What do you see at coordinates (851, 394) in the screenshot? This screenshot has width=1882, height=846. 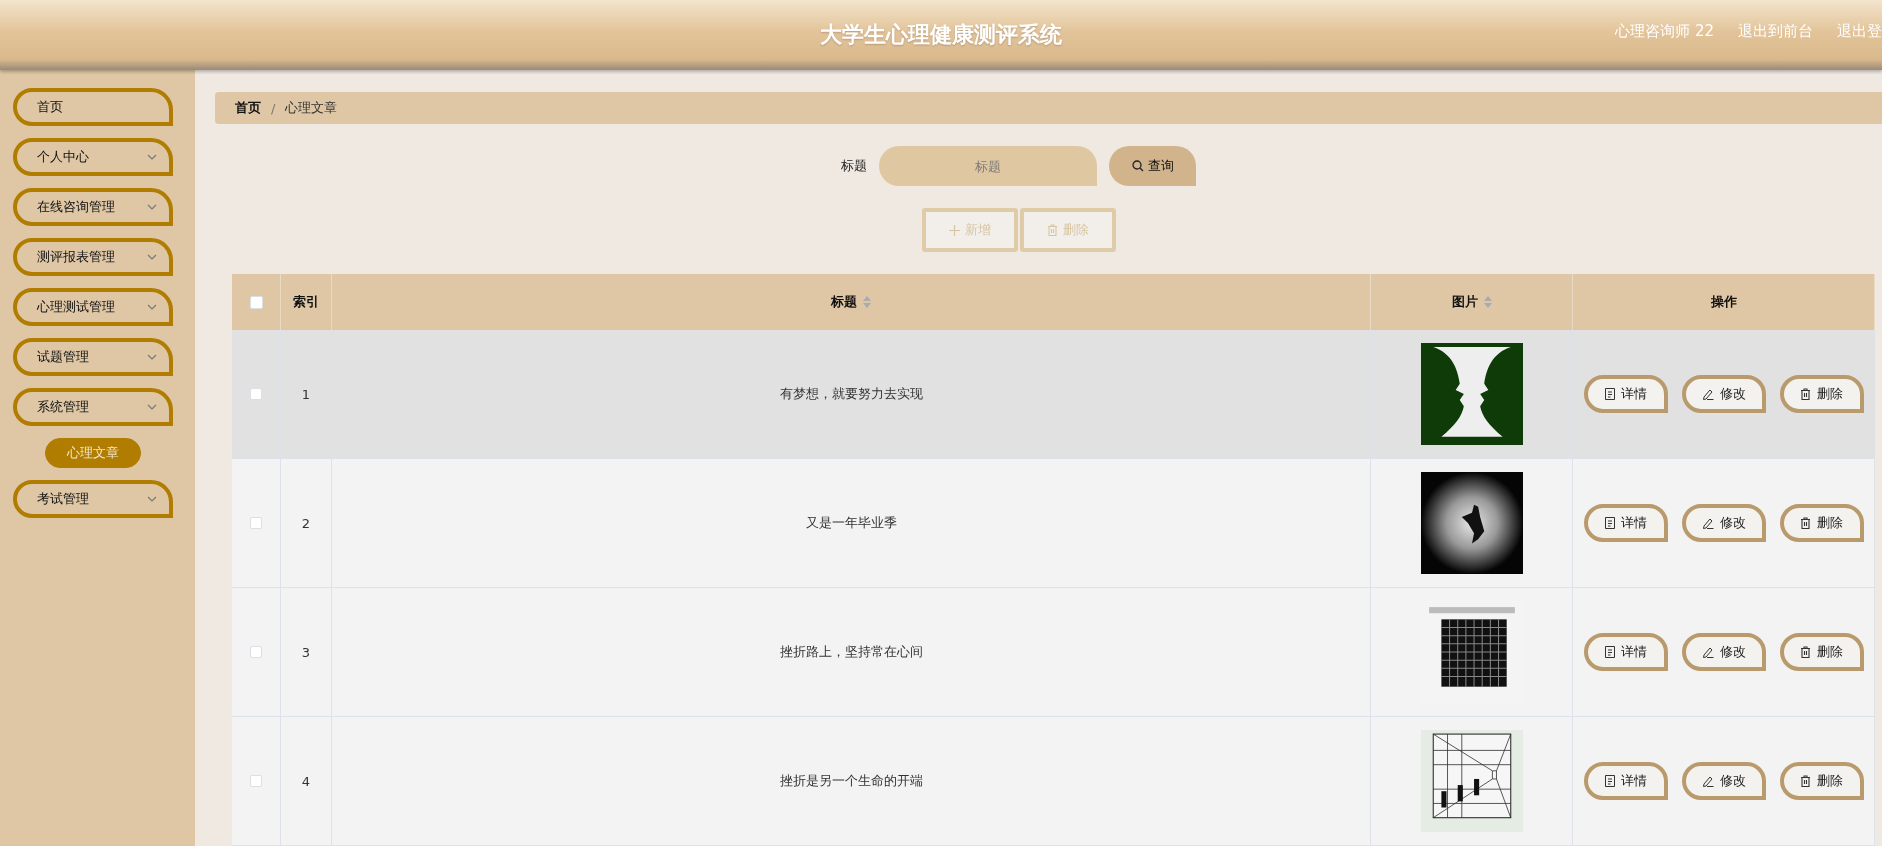 I see `table-cell: 有梦想，就要努力去实现` at bounding box center [851, 394].